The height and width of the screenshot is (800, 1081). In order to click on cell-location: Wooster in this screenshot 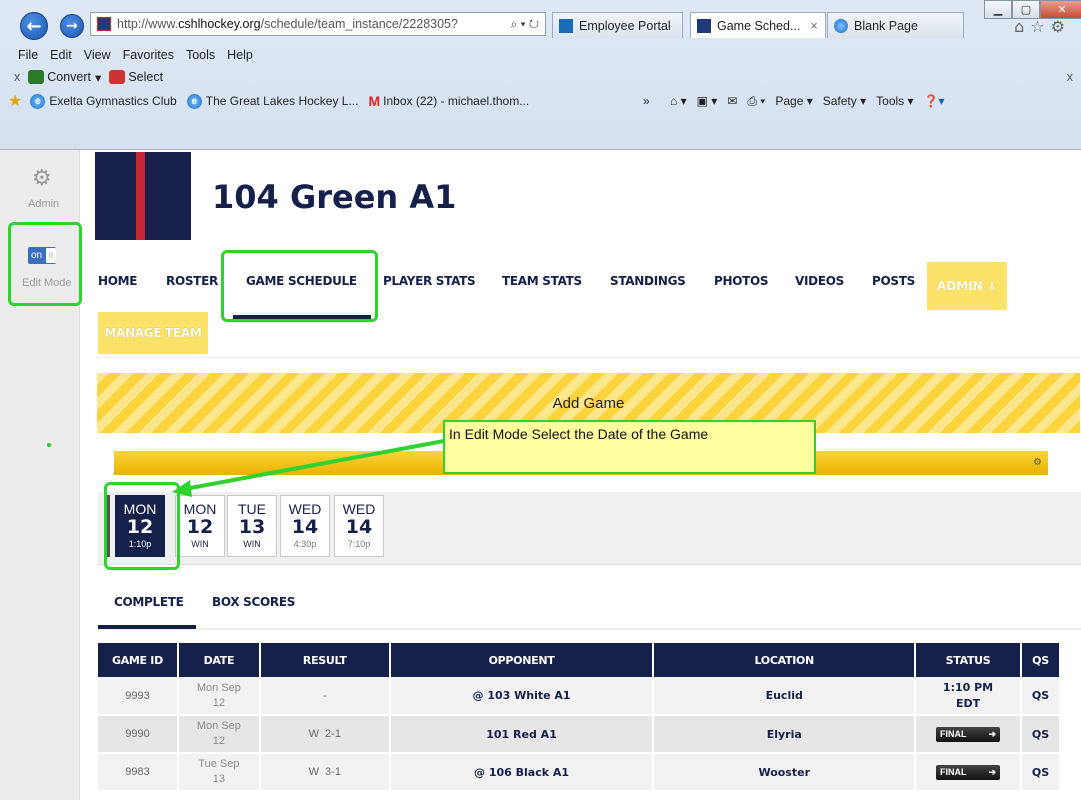, I will do `click(785, 772)`.